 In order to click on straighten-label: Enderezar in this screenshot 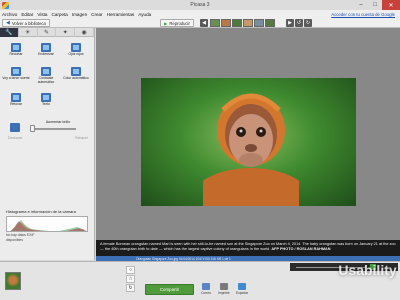, I will do `click(46, 54)`.